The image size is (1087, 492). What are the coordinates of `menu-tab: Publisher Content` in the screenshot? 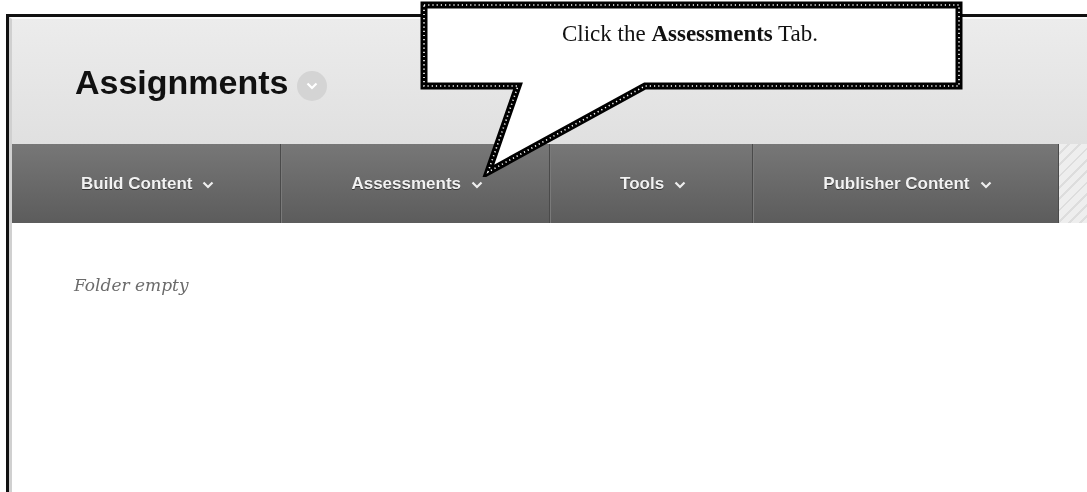 It's located at (906, 183).